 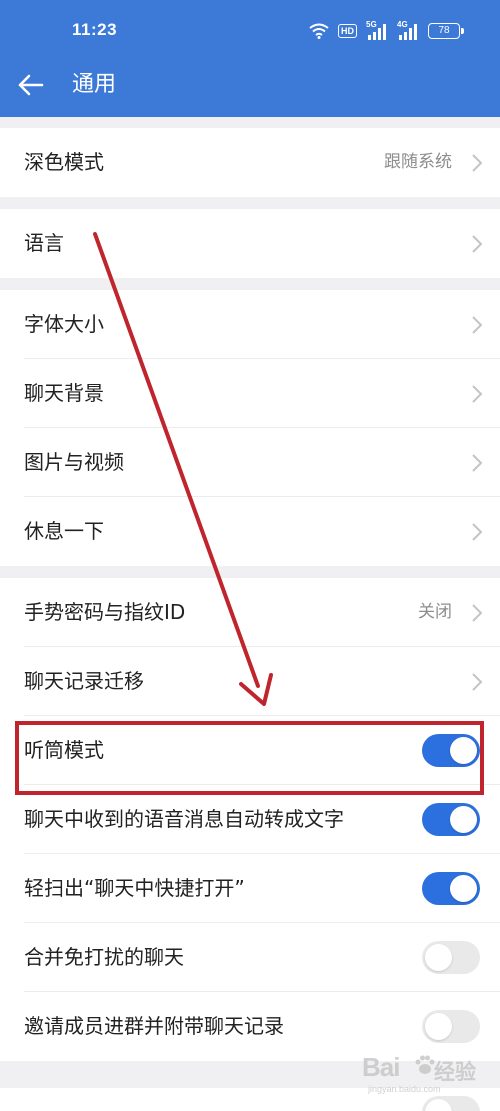 What do you see at coordinates (347, 31) in the screenshot?
I see `hd-badge: HD` at bounding box center [347, 31].